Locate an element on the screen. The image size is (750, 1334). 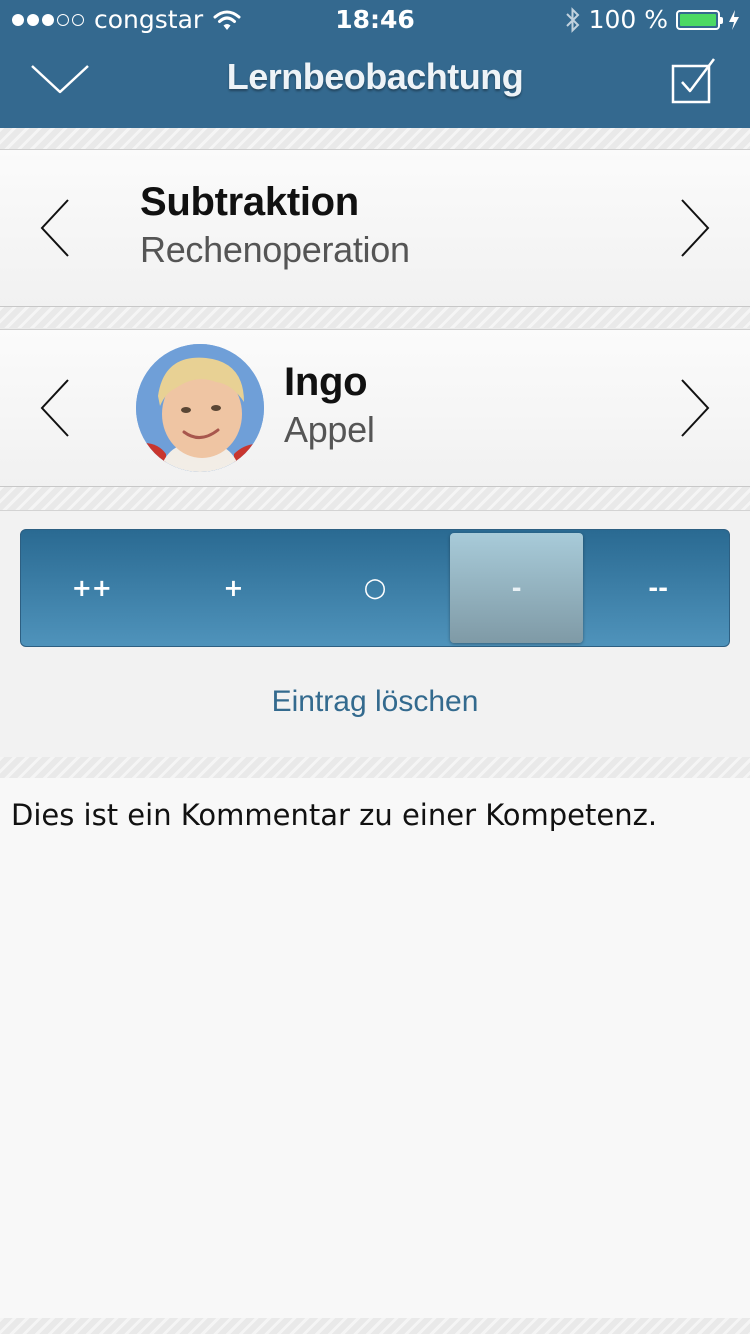
competence-title: Subtraktion is located at coordinates (249, 202).